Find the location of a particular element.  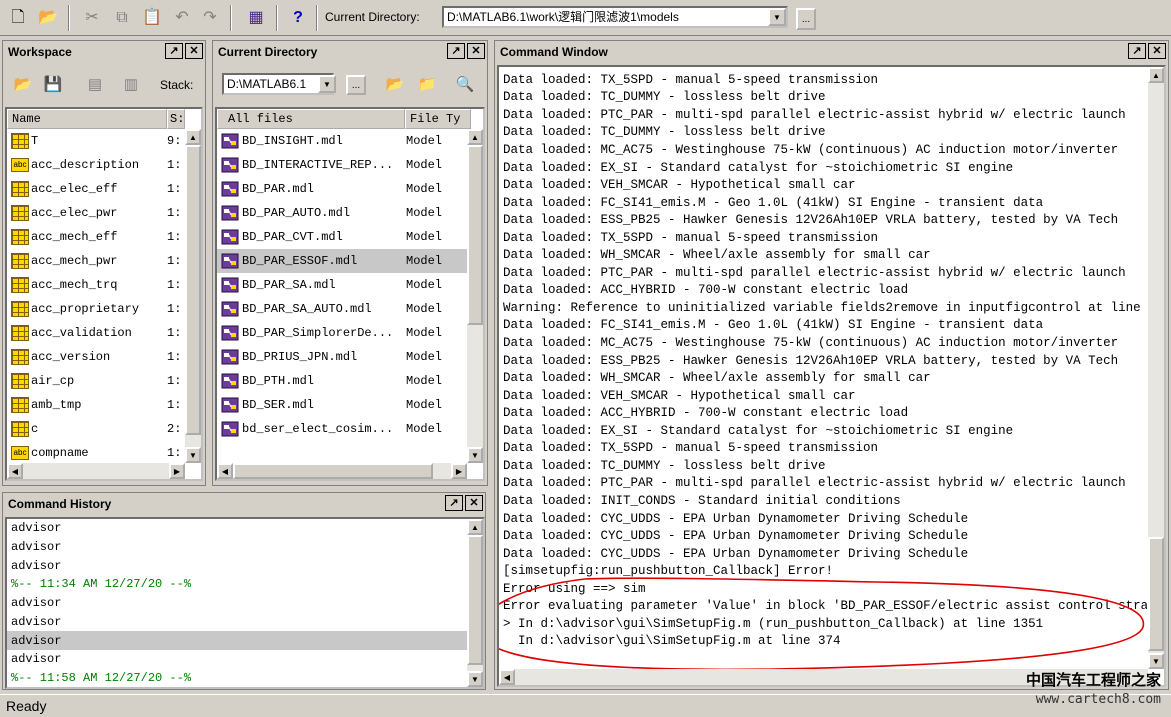

history-vertical-scrollbar: ▲ ▼ is located at coordinates (475, 603).